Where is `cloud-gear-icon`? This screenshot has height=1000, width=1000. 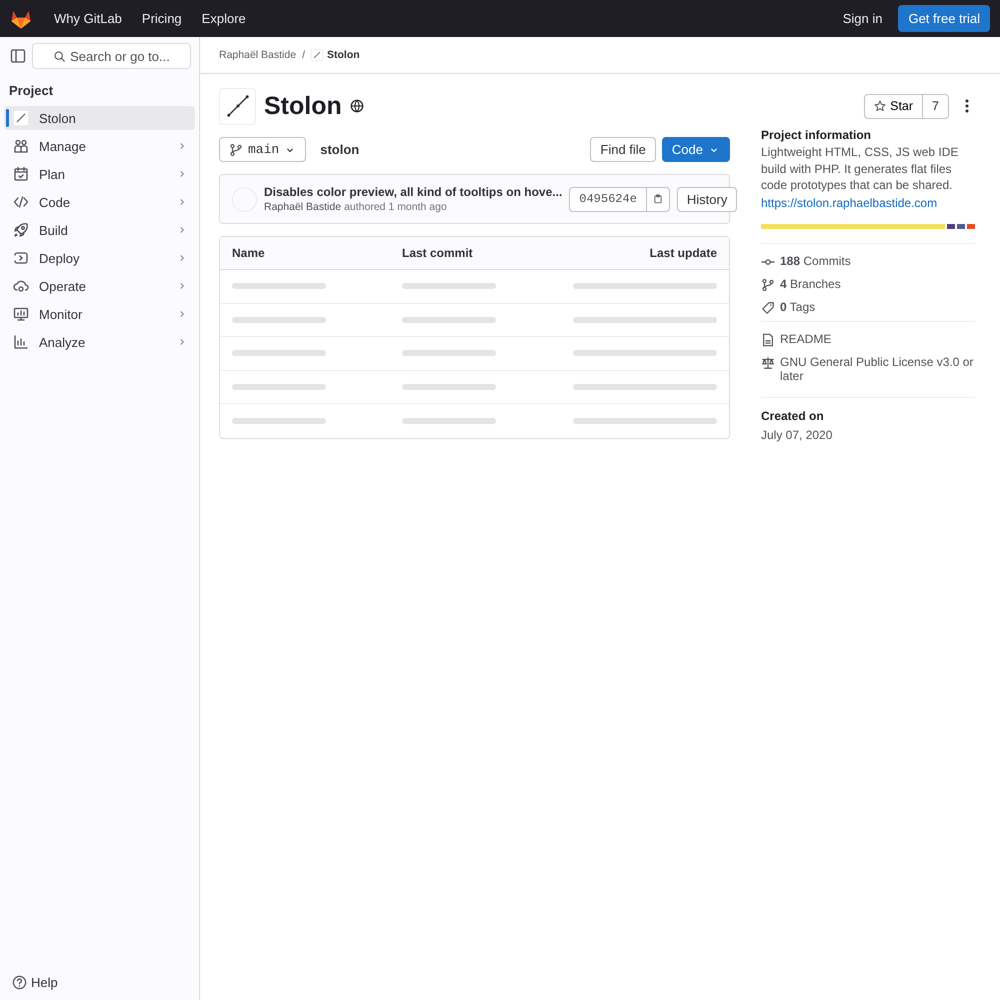 cloud-gear-icon is located at coordinates (21, 286).